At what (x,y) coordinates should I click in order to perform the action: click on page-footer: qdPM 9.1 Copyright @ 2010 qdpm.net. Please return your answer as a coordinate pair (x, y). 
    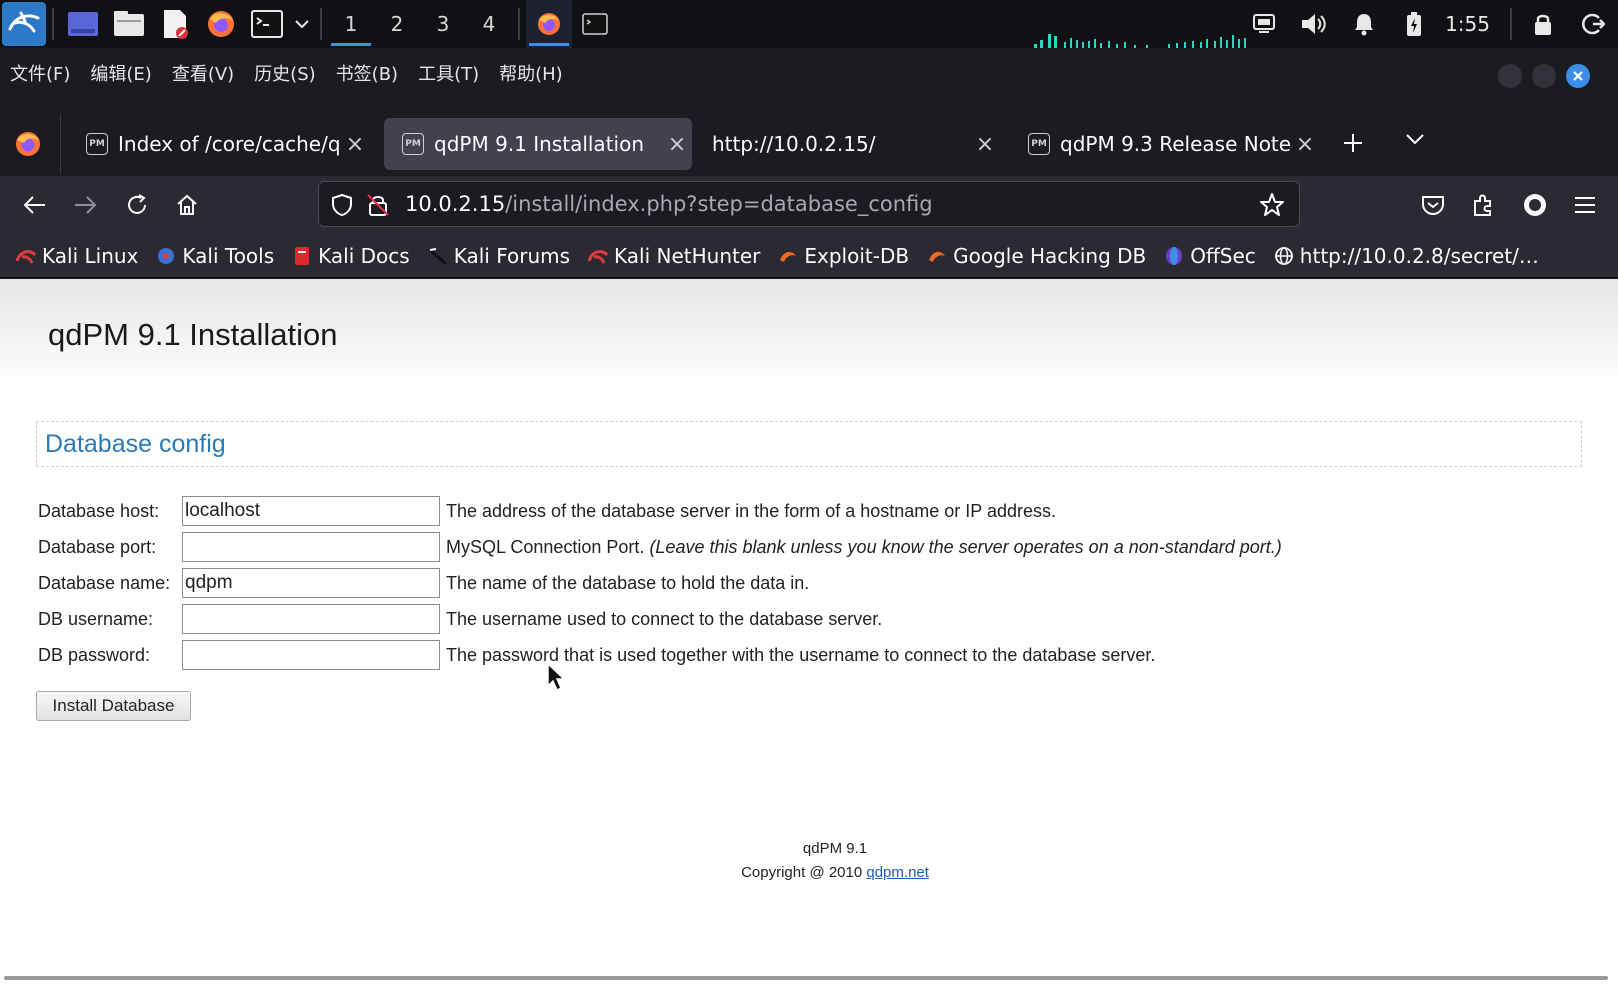
    Looking at the image, I should click on (809, 861).